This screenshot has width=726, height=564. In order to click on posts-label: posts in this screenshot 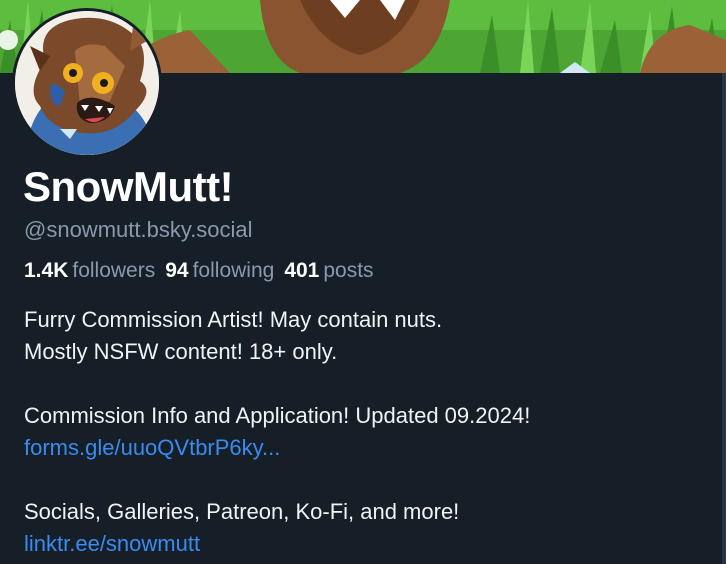, I will do `click(348, 270)`.